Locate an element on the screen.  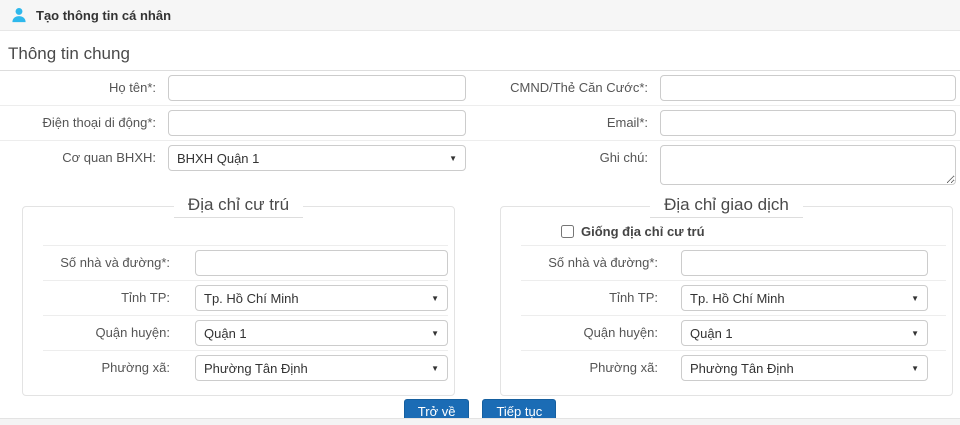
dien-thoai-input is located at coordinates (317, 123).